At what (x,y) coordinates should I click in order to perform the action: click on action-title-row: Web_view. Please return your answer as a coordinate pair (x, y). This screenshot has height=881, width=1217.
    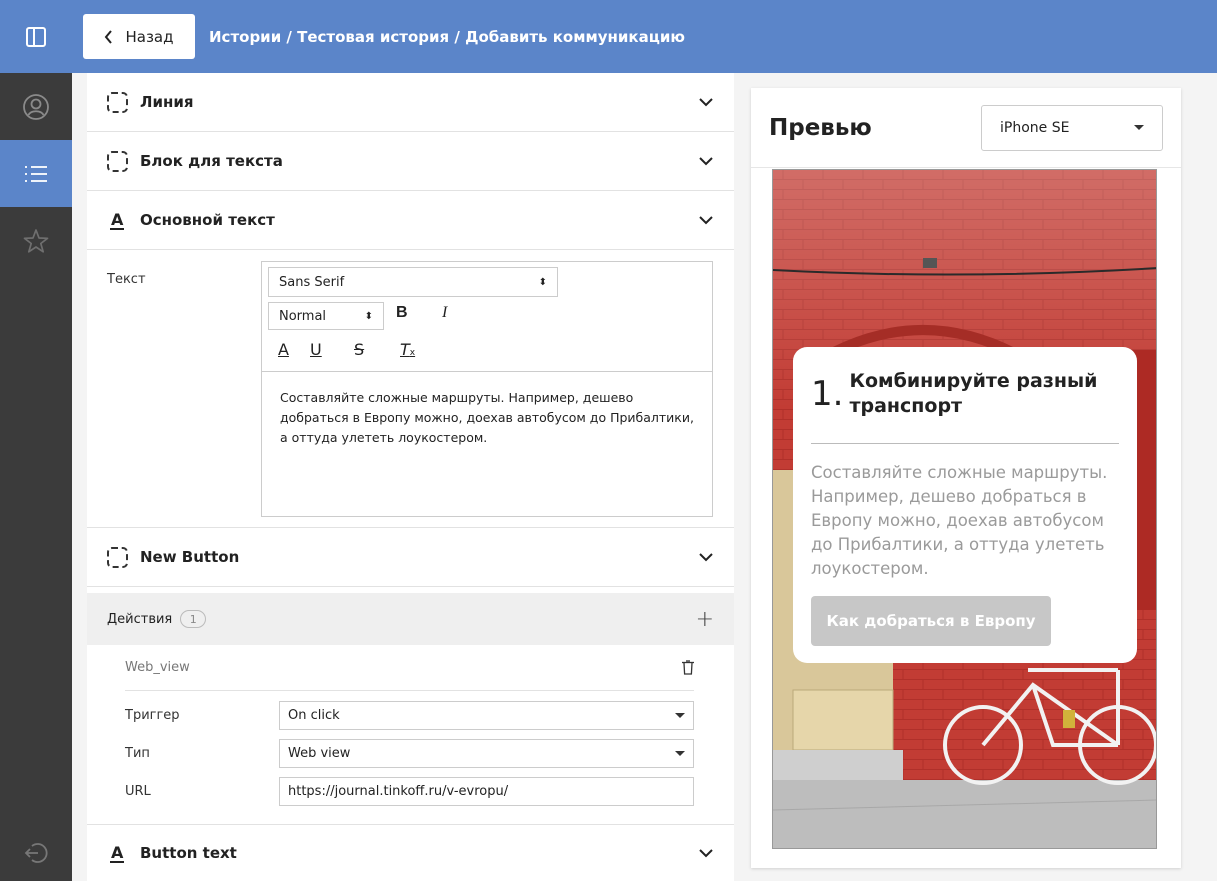
    Looking at the image, I should click on (409, 668).